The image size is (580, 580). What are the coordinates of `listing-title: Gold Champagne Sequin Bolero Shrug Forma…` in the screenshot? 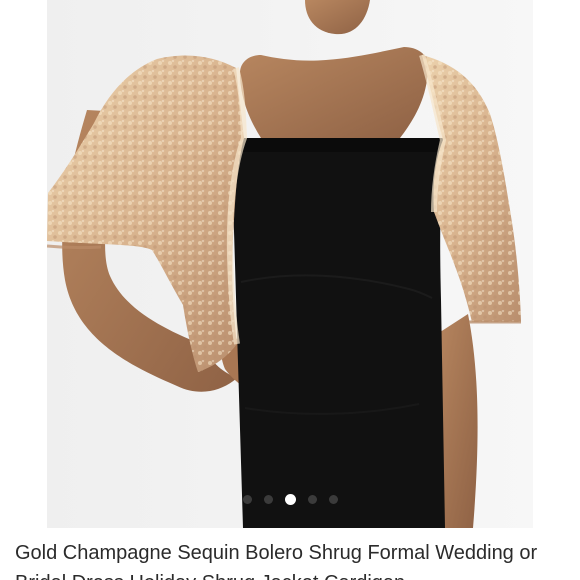 It's located at (276, 561).